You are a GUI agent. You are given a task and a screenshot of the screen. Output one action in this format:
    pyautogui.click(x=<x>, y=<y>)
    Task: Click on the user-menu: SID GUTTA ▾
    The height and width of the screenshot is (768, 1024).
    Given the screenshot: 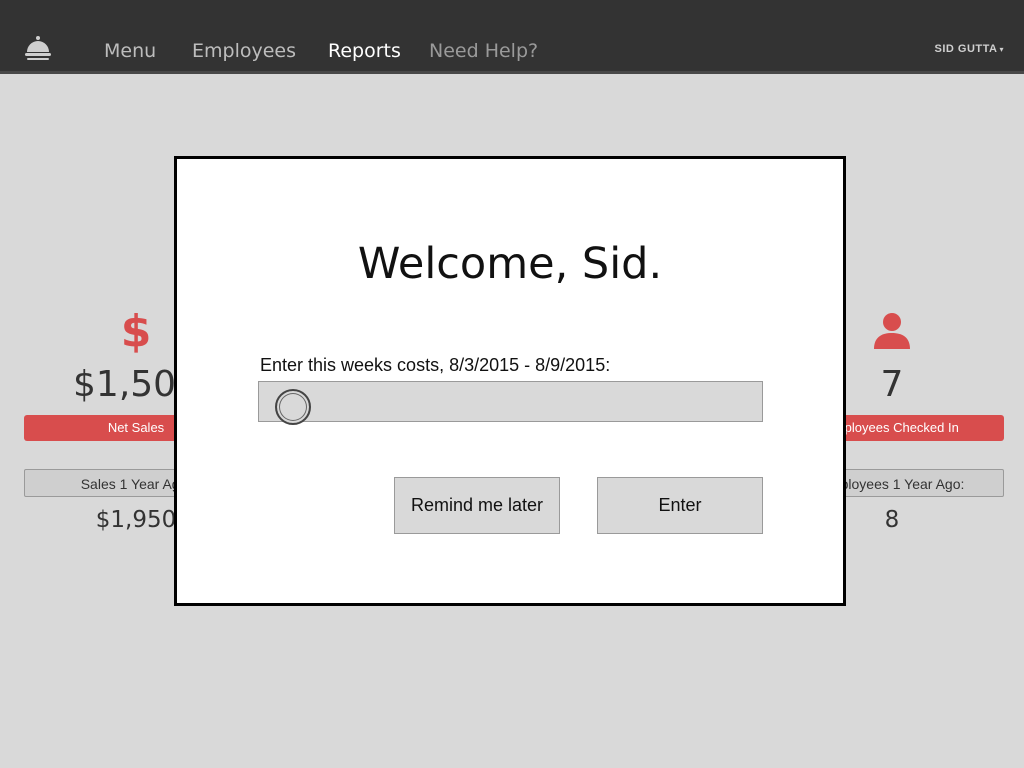 What is the action you would take?
    pyautogui.click(x=969, y=49)
    